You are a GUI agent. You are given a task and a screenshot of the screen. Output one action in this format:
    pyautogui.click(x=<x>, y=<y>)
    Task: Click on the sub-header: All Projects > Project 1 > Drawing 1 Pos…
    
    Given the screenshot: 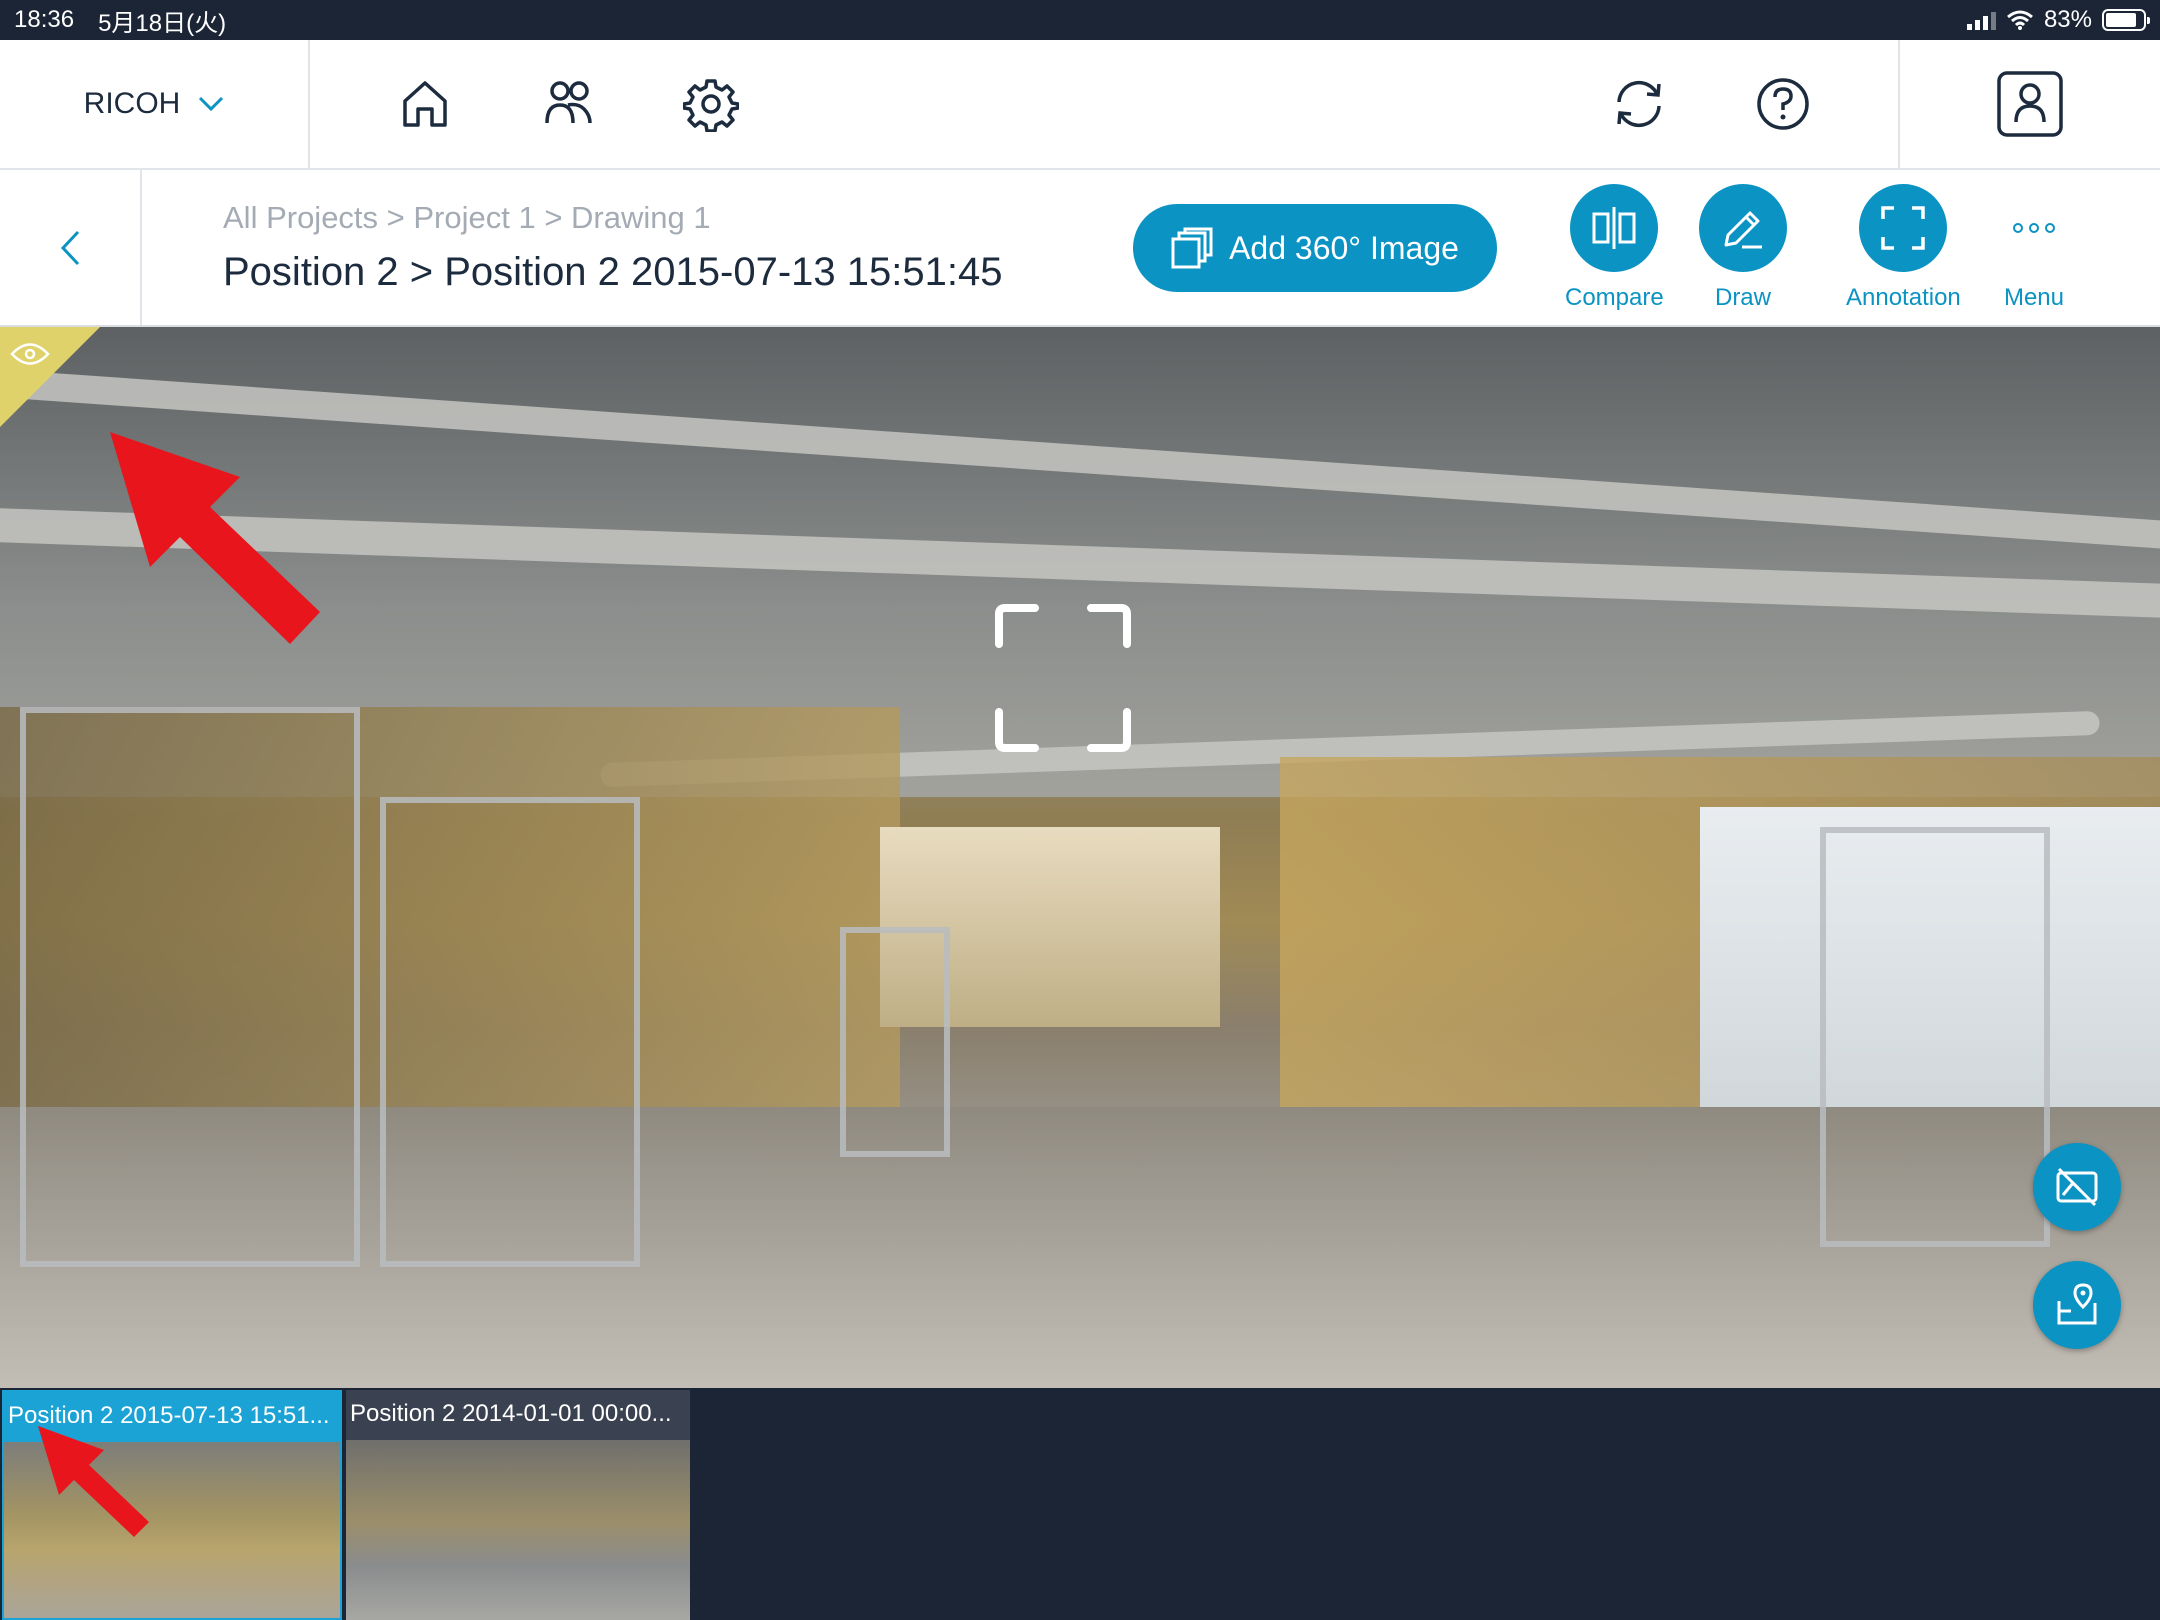 What is the action you would take?
    pyautogui.click(x=1080, y=248)
    